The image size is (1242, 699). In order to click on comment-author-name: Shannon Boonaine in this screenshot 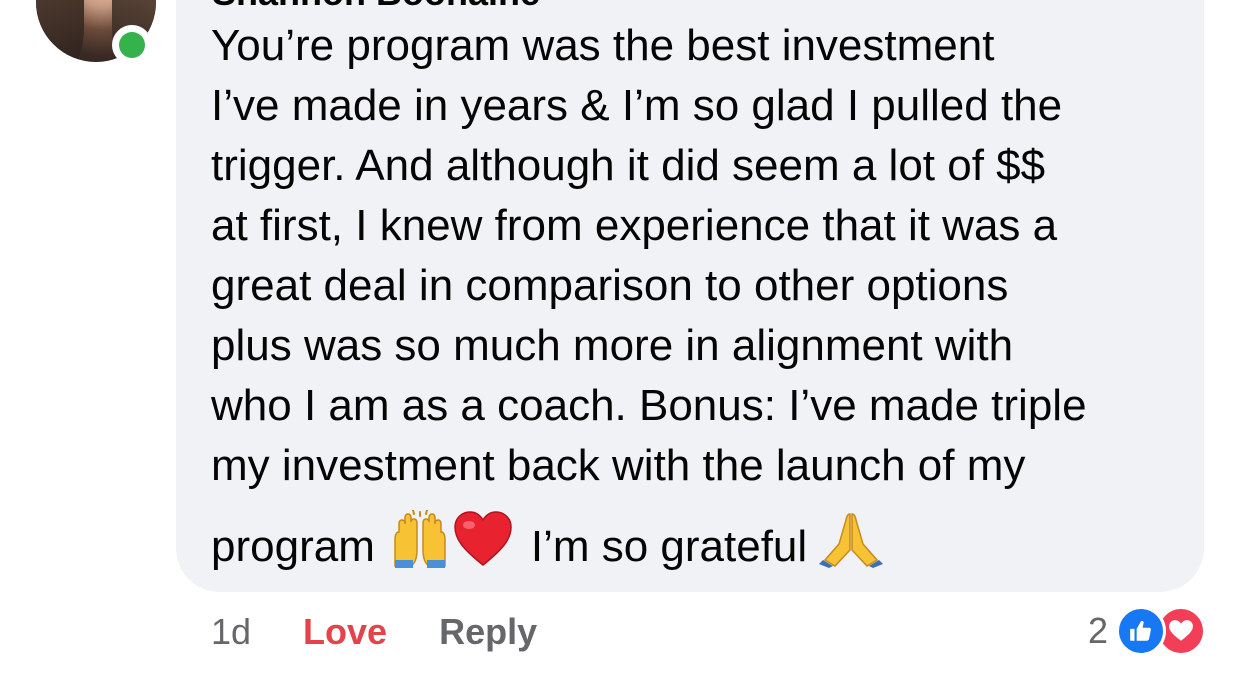, I will do `click(376, 7)`.